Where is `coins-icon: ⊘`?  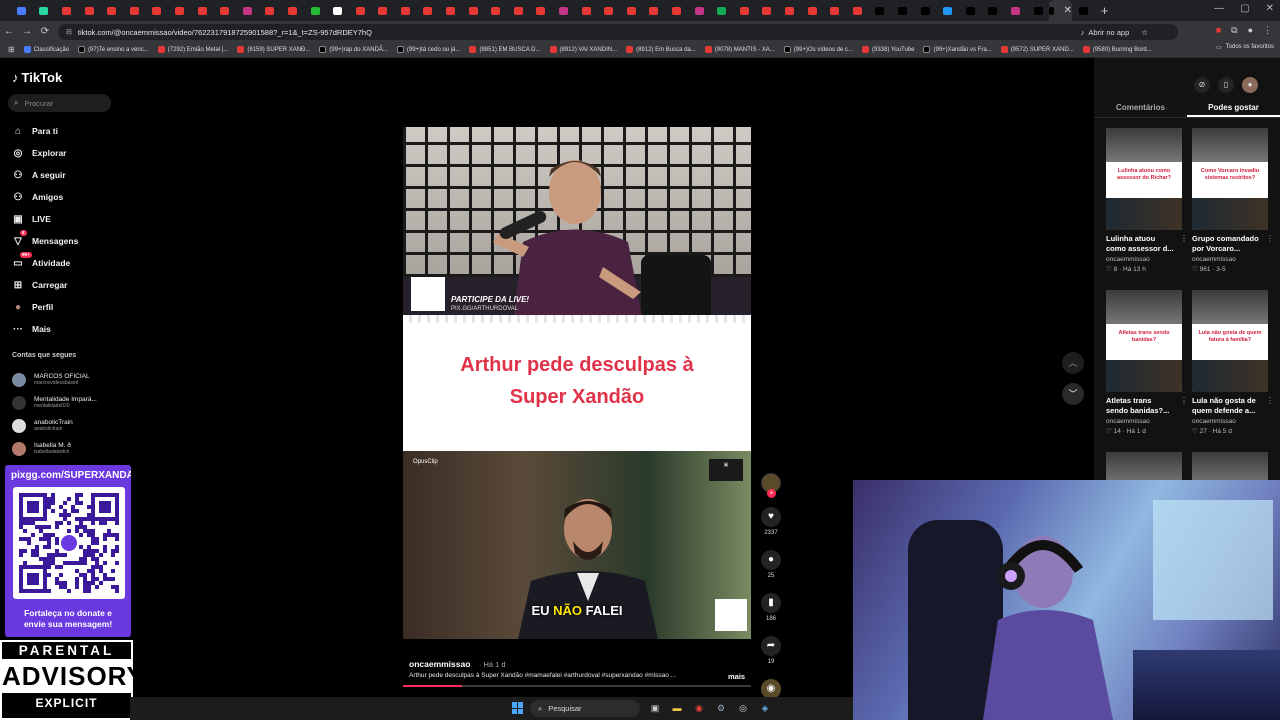
coins-icon: ⊘ is located at coordinates (1202, 85).